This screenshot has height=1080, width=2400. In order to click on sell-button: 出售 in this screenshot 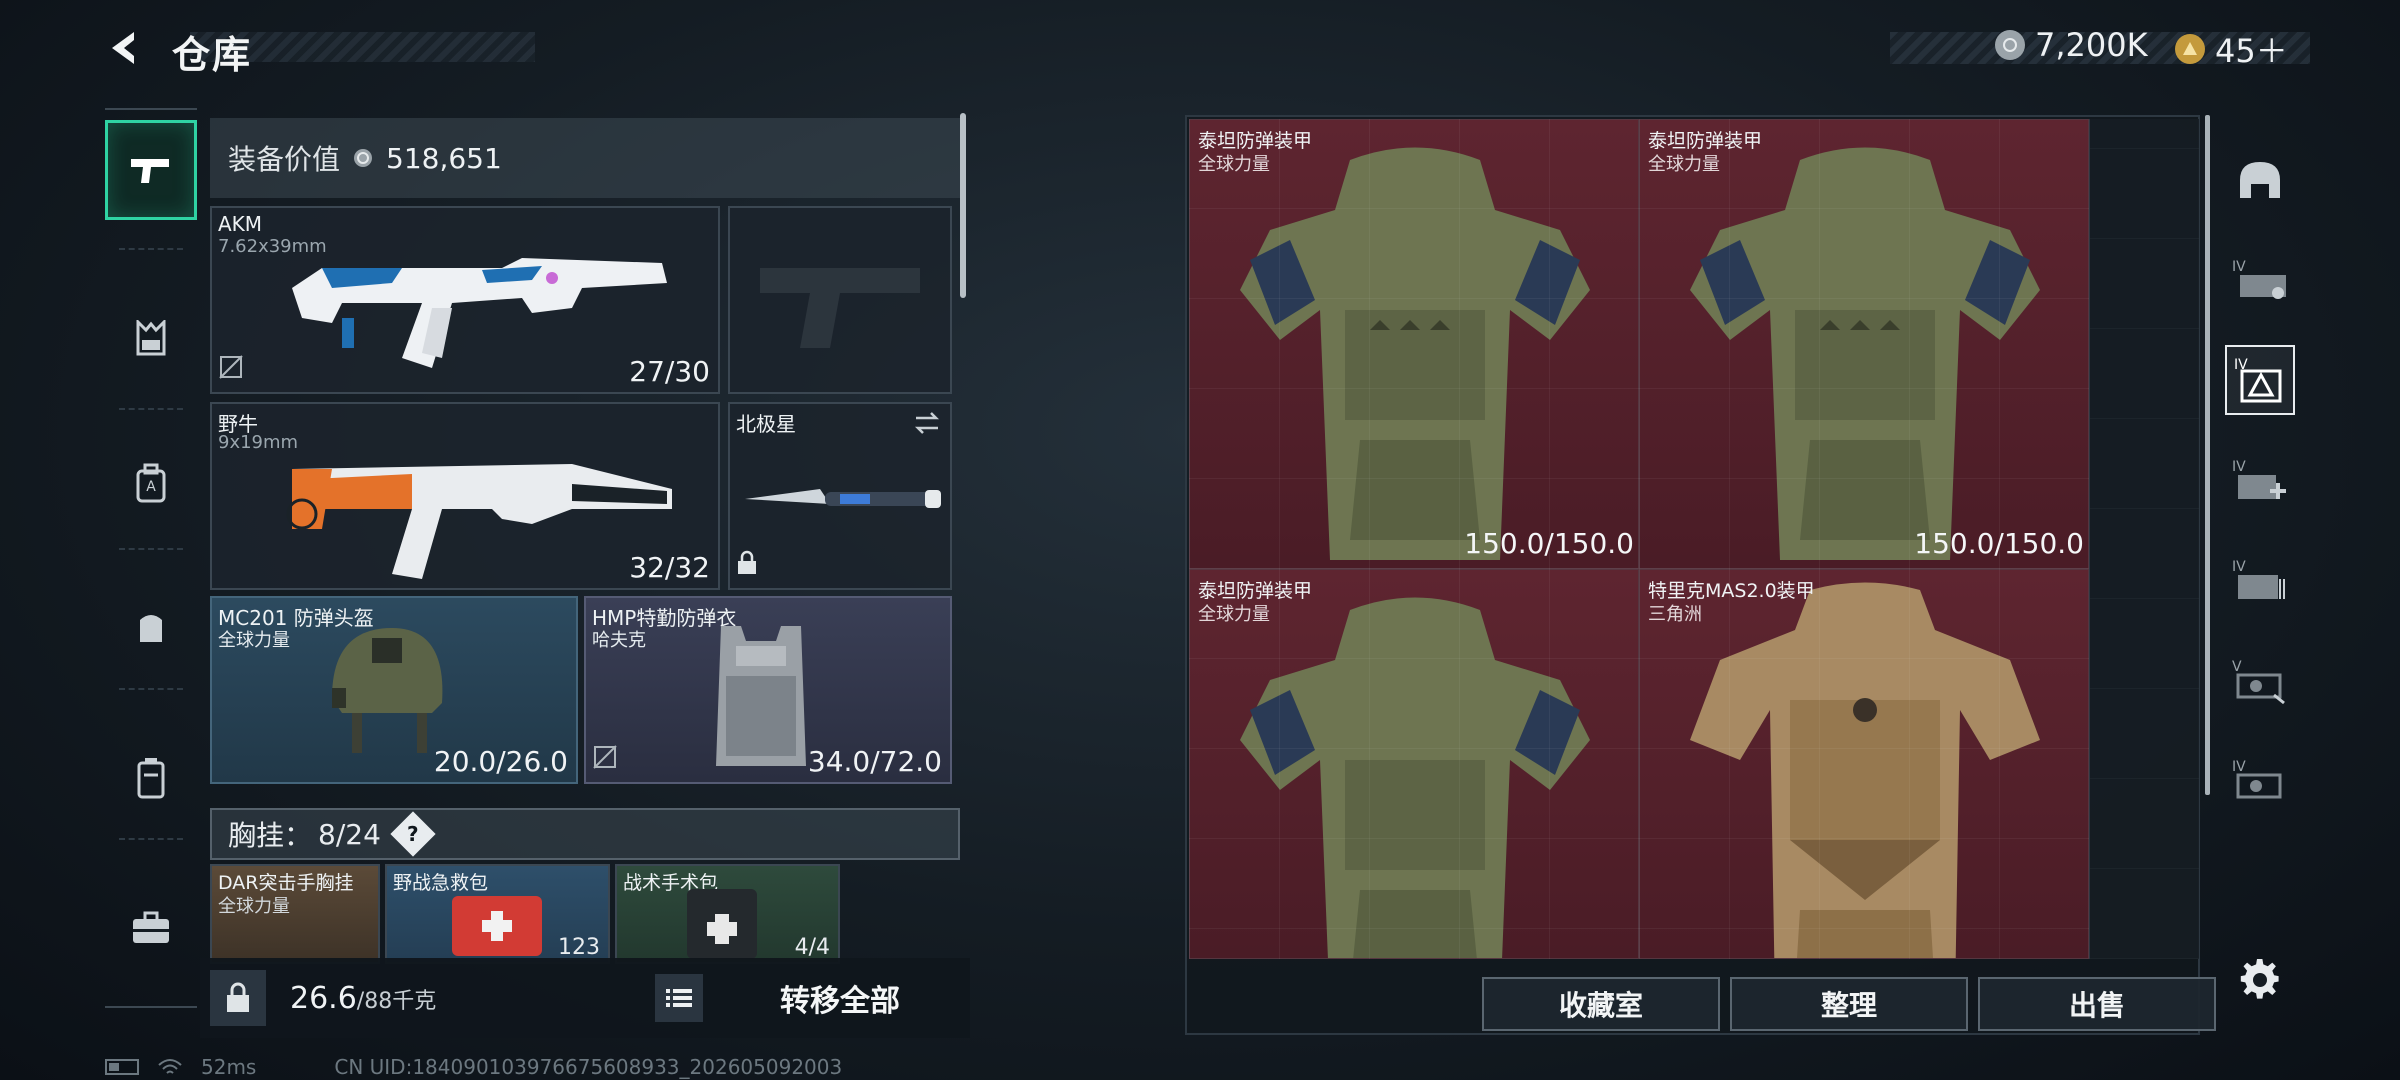, I will do `click(2097, 1004)`.